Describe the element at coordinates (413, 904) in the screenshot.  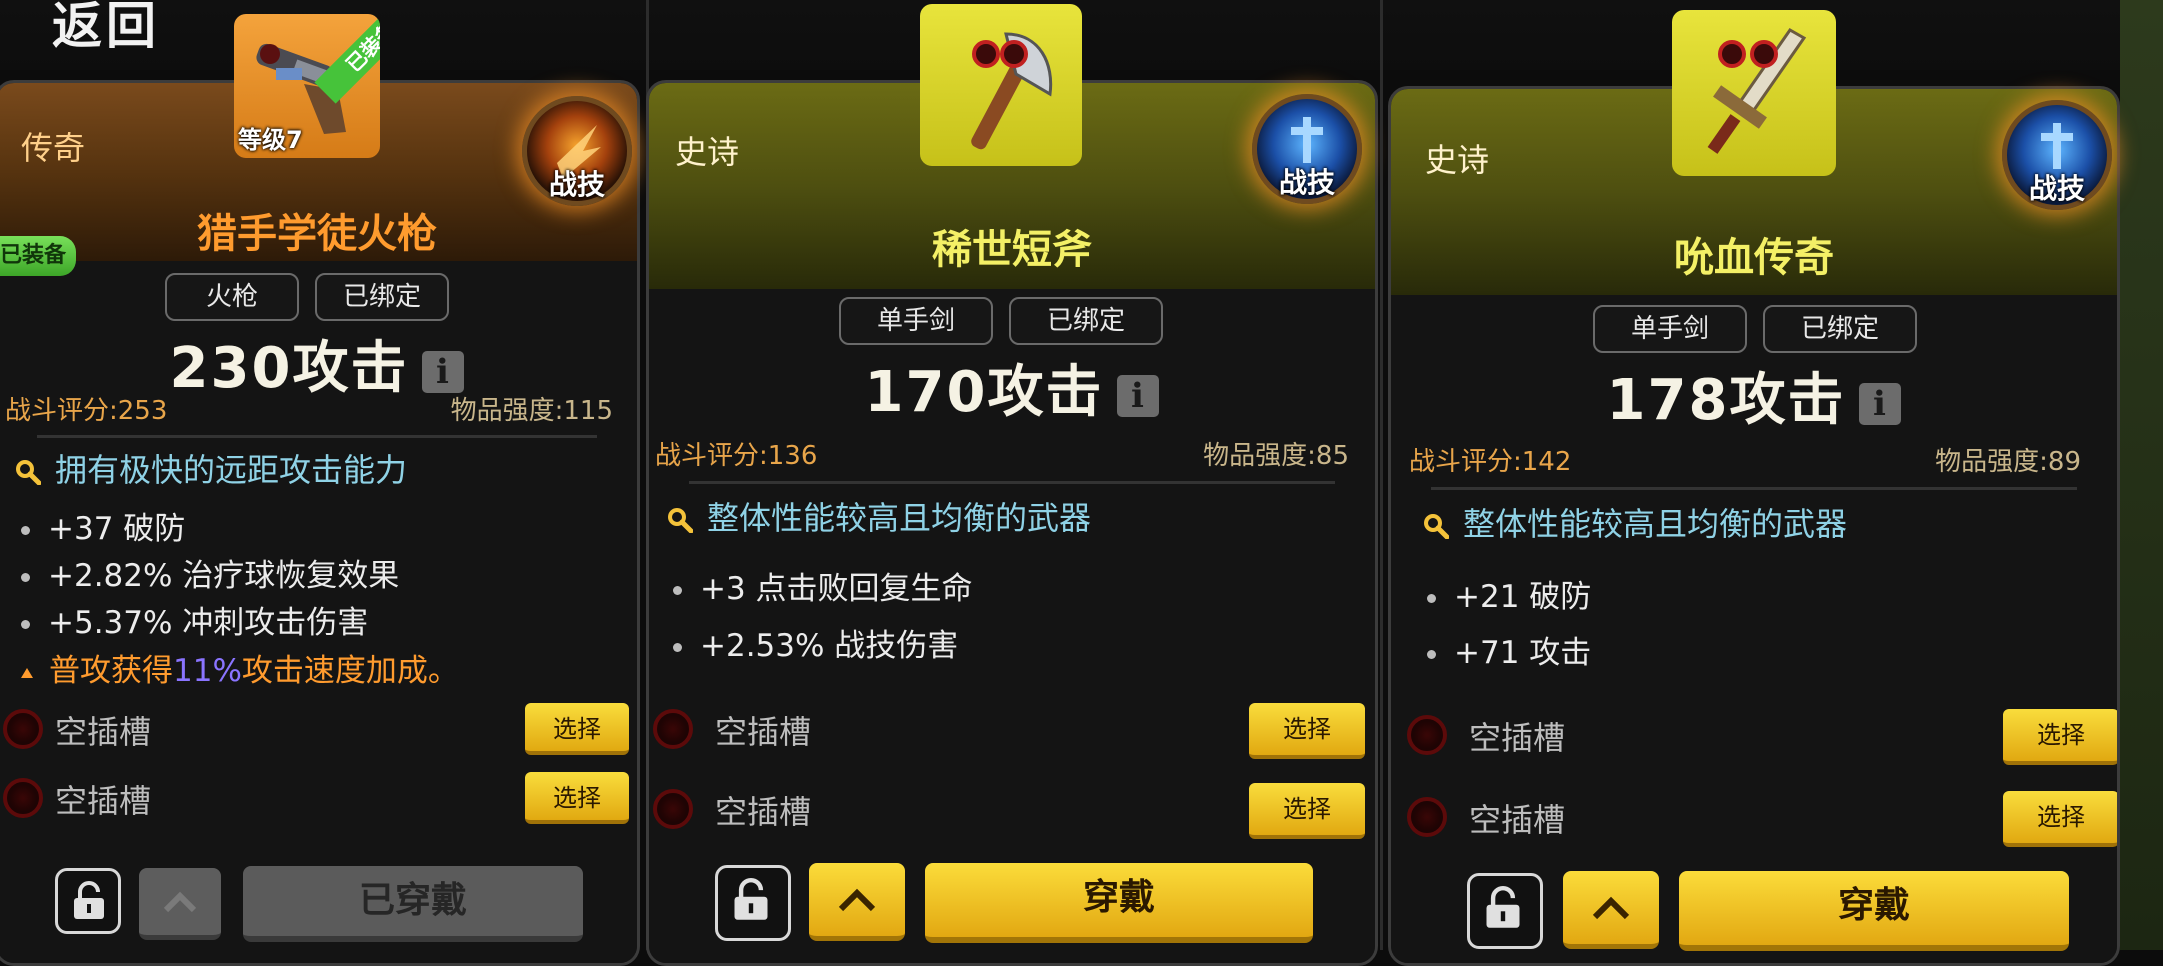
I see `wear-button: 已穿戴` at that location.